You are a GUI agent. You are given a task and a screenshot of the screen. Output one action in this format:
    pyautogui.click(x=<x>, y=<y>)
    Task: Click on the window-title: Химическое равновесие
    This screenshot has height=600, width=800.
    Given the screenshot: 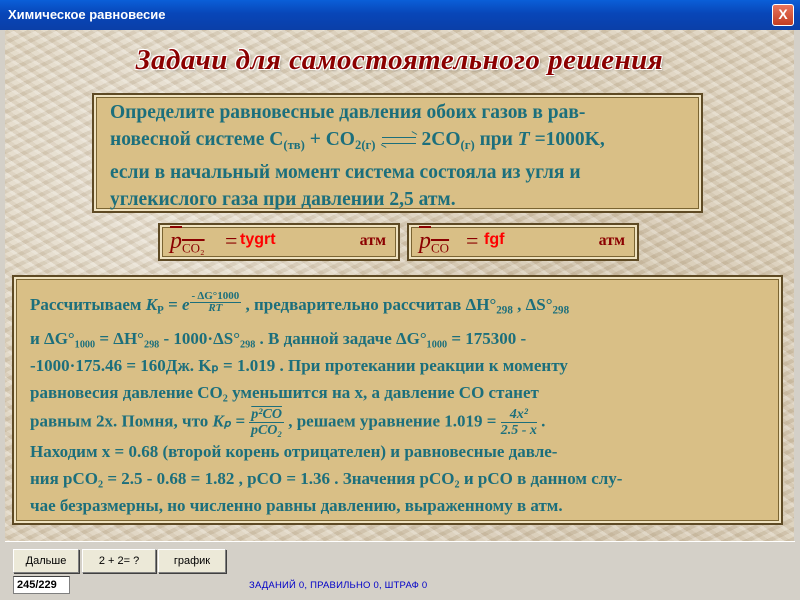 What is the action you would take?
    pyautogui.click(x=87, y=14)
    